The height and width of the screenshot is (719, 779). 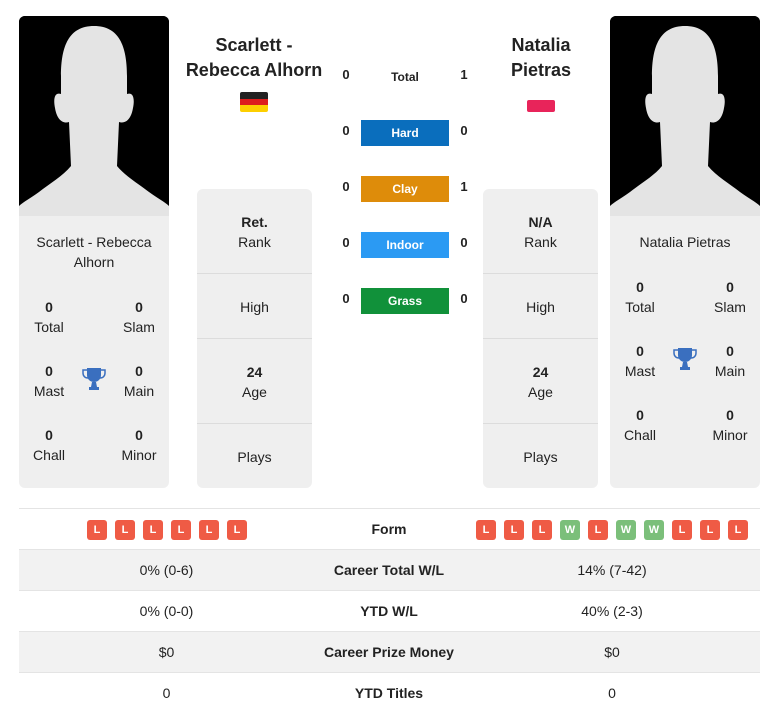 What do you see at coordinates (405, 189) in the screenshot?
I see `surface-clay-button: Clay` at bounding box center [405, 189].